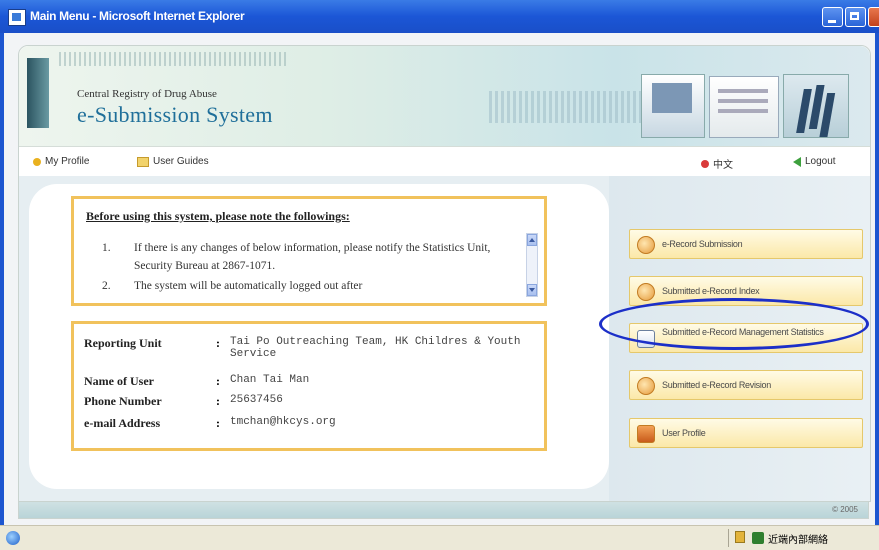 The image size is (879, 550). What do you see at coordinates (646, 292) in the screenshot?
I see `index-icon` at bounding box center [646, 292].